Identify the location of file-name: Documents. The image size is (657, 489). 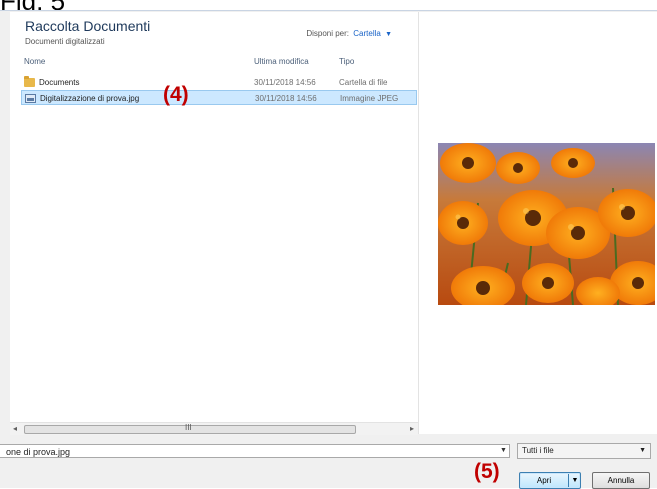
(59, 82).